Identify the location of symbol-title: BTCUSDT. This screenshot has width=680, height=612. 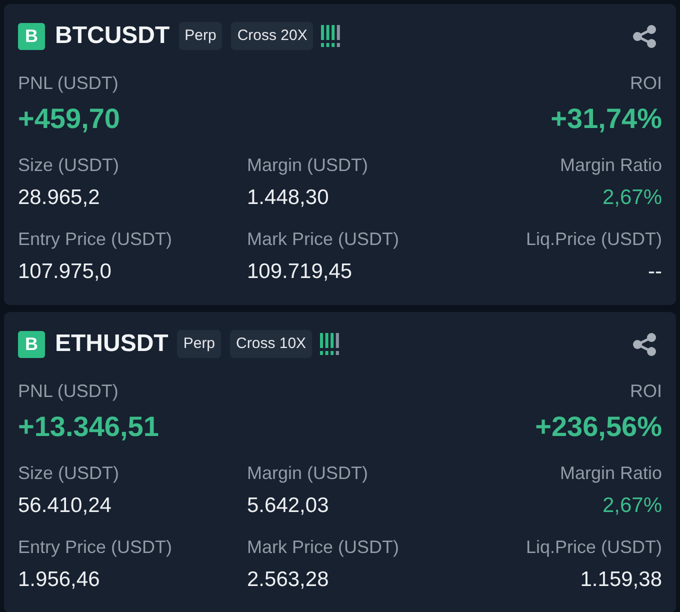
(112, 36).